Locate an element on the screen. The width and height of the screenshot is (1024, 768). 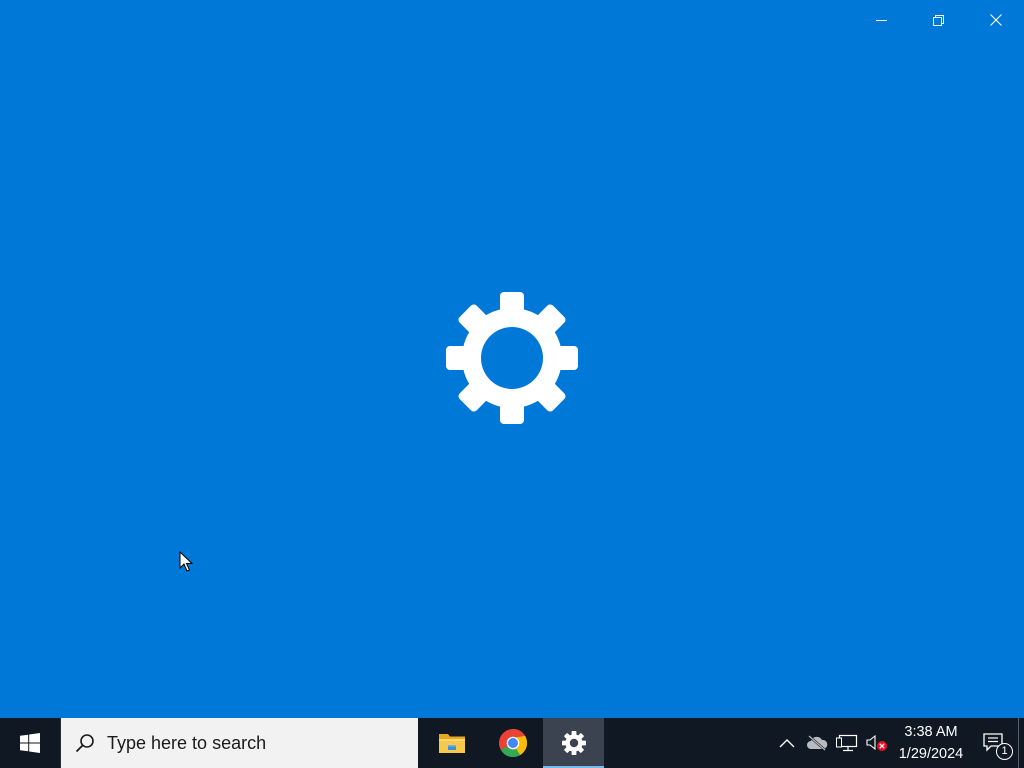
taskbar-app-chrome is located at coordinates (512, 743).